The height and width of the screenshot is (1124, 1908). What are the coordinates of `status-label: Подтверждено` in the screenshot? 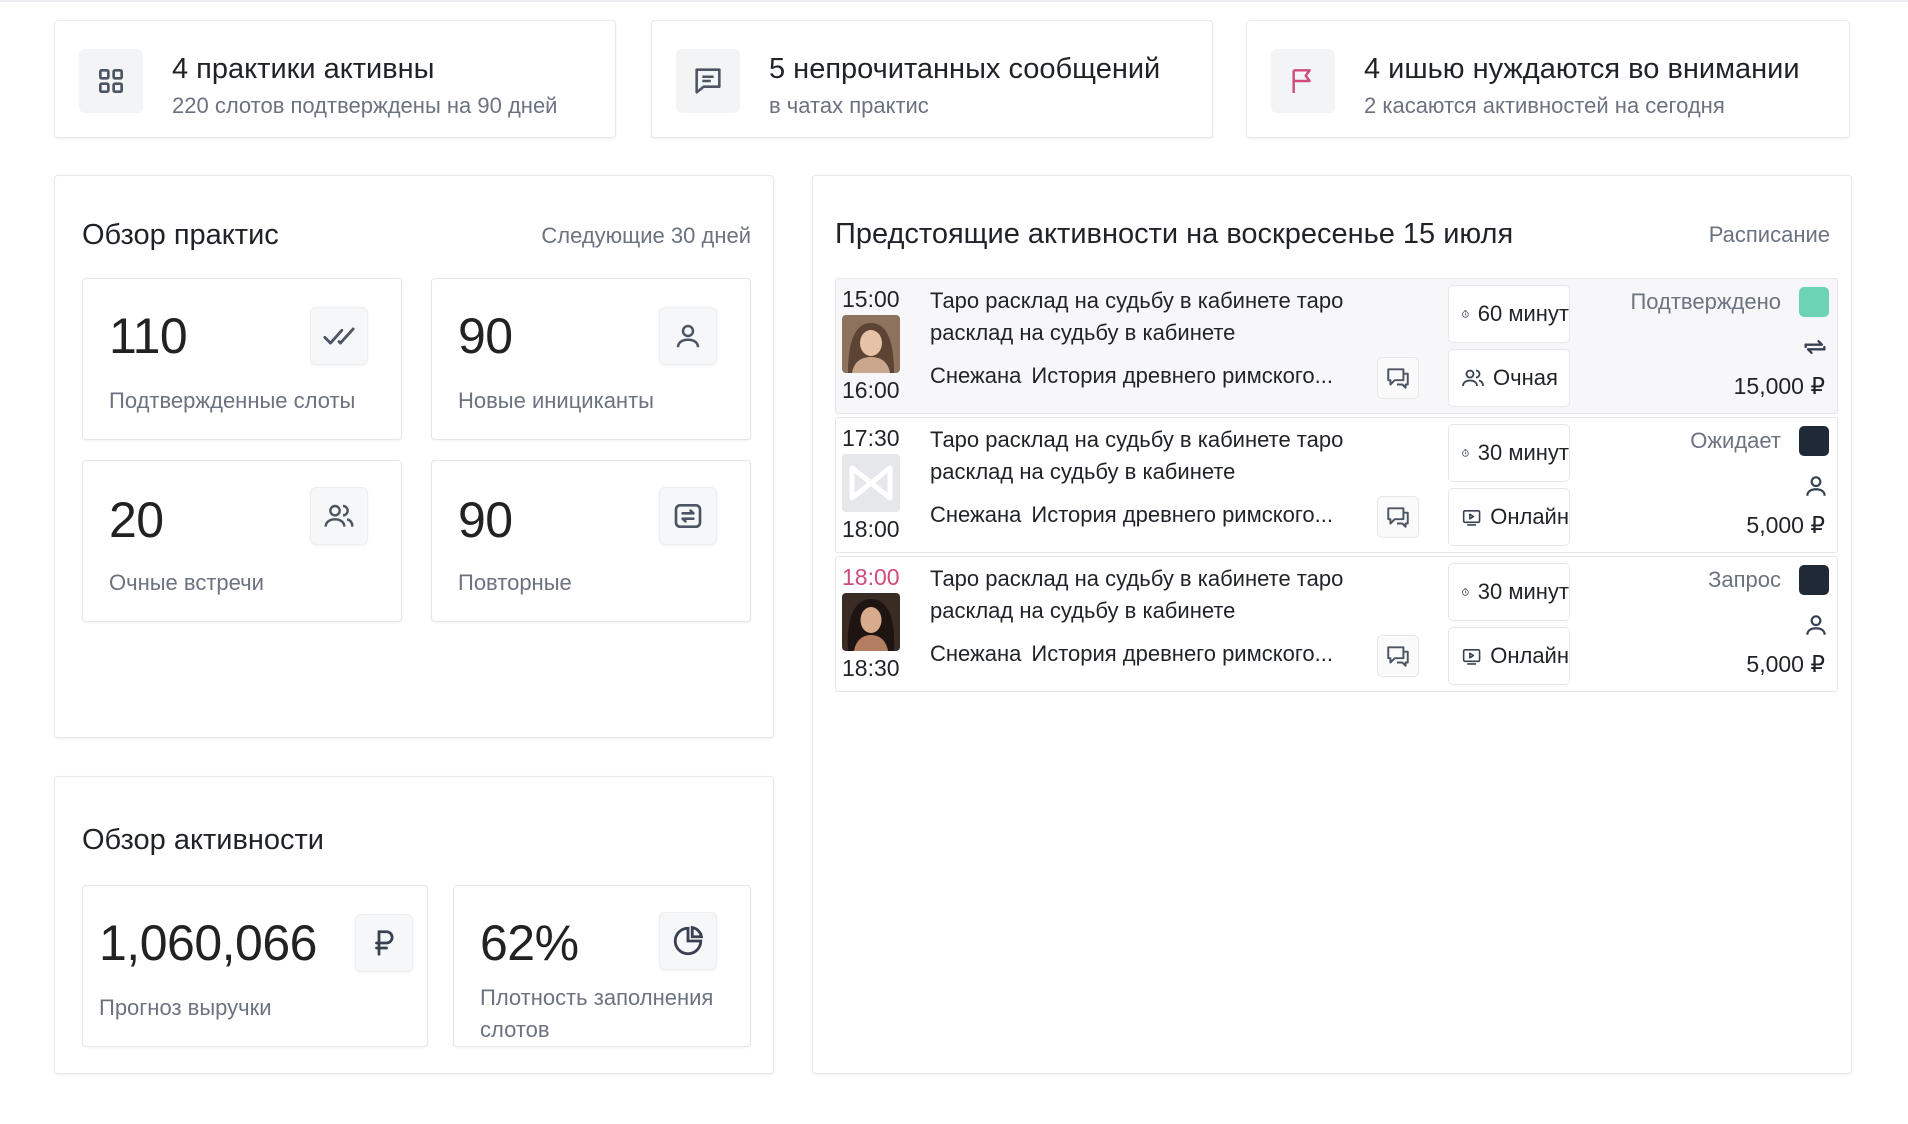 It's located at (1705, 301).